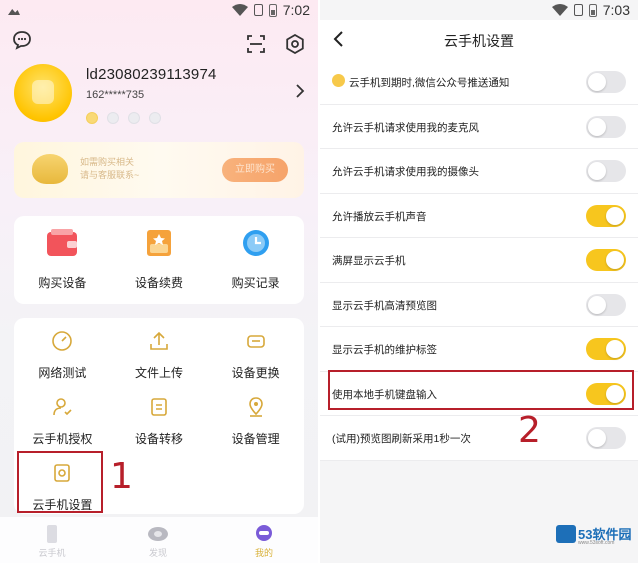 The image size is (638, 563). Describe the element at coordinates (62, 341) in the screenshot. I see `speedometer-icon` at that location.